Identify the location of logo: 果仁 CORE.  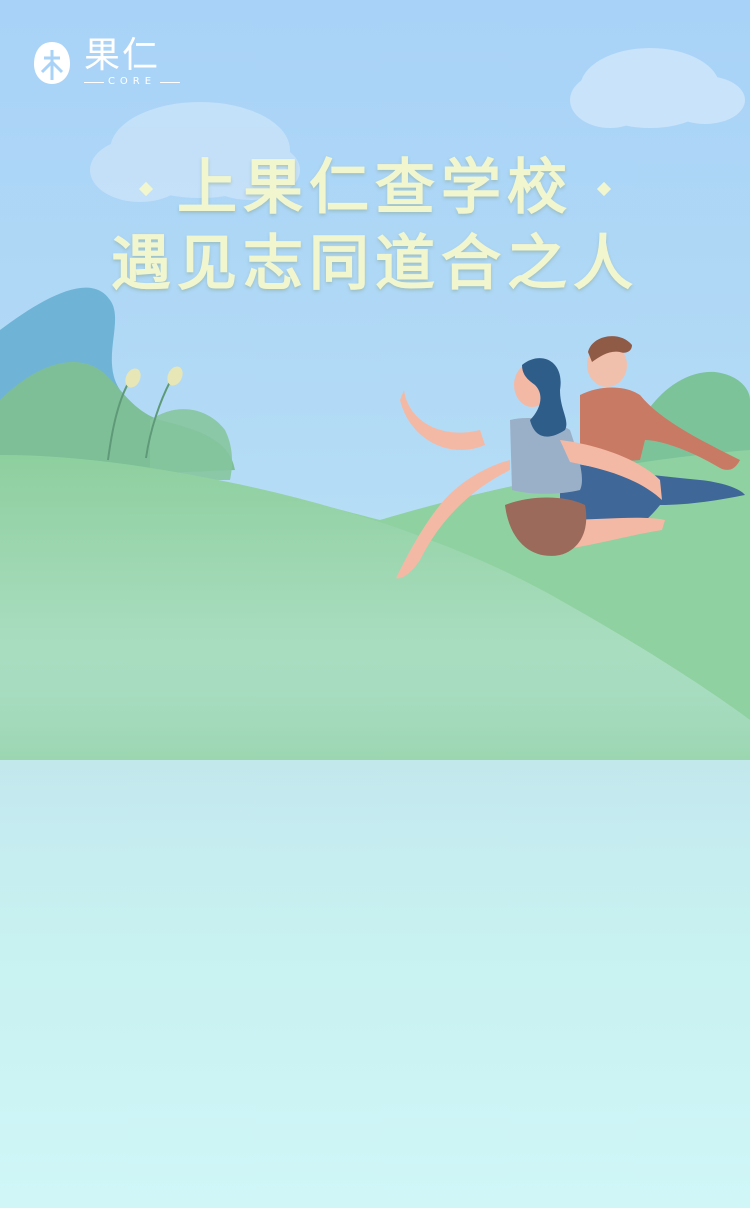
(107, 63).